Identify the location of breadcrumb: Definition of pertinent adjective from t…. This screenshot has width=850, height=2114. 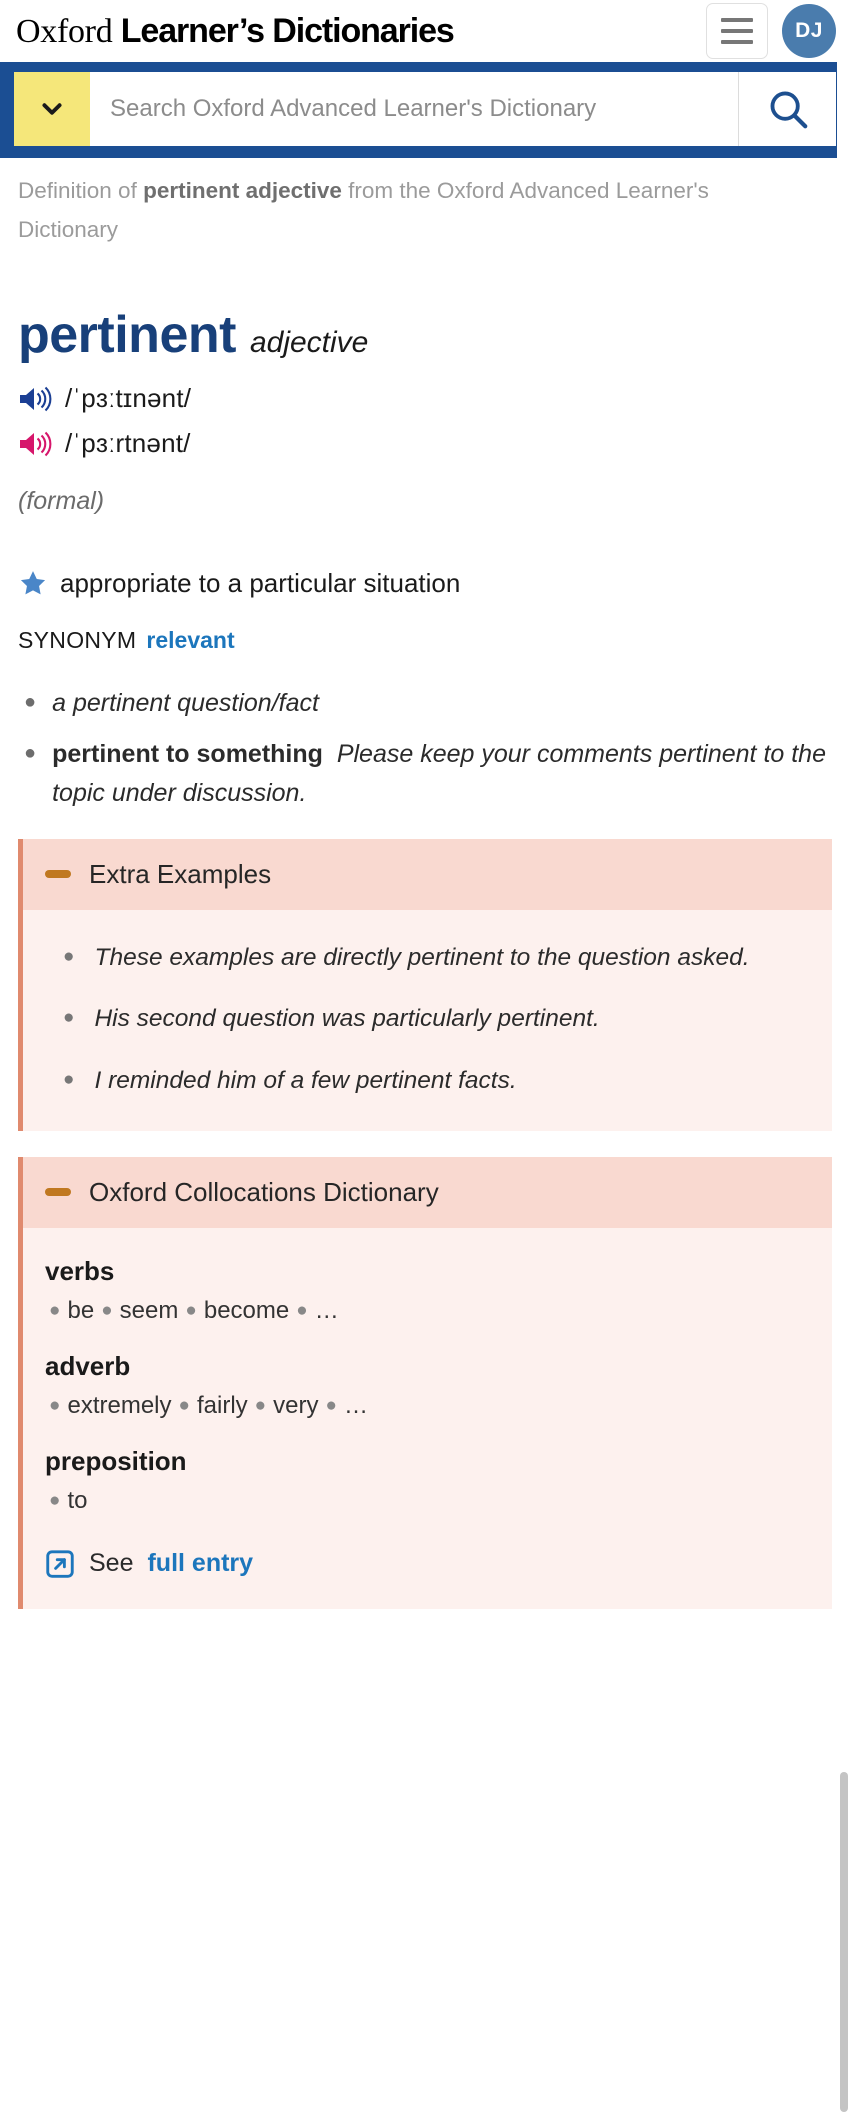
(398, 203).